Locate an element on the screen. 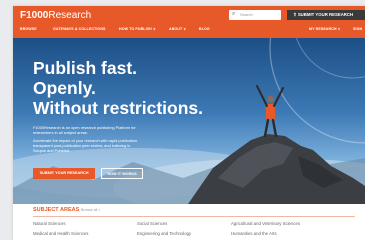  subject-humanities-arts: Humanities and the Arts is located at coordinates (254, 233).